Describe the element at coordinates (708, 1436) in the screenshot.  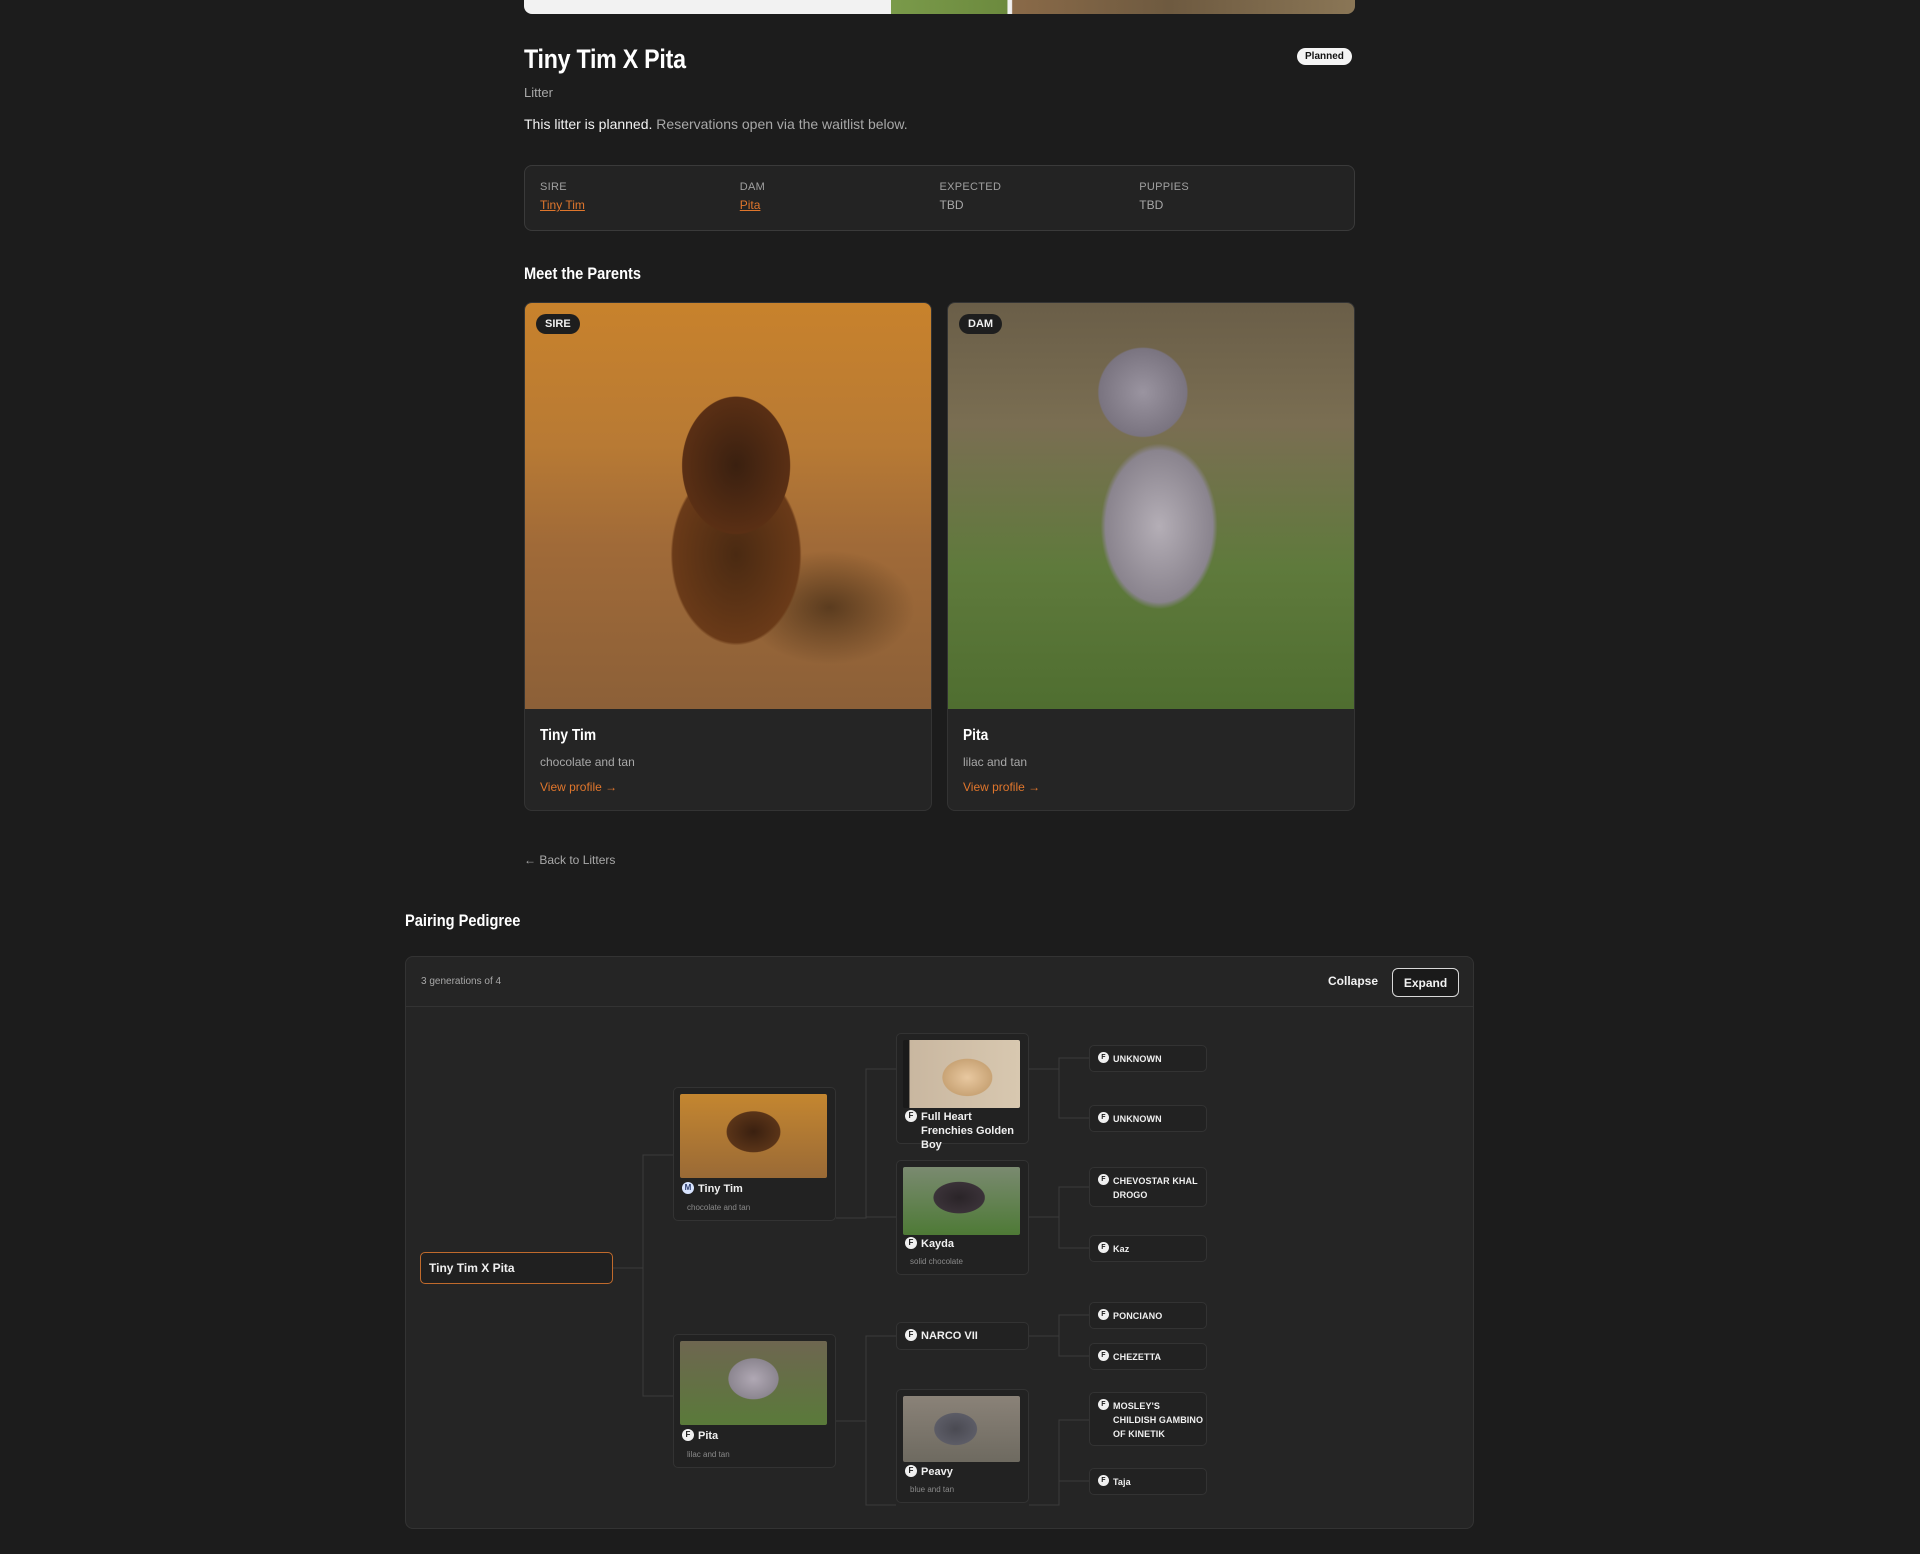
I see `pita-name: Pita` at that location.